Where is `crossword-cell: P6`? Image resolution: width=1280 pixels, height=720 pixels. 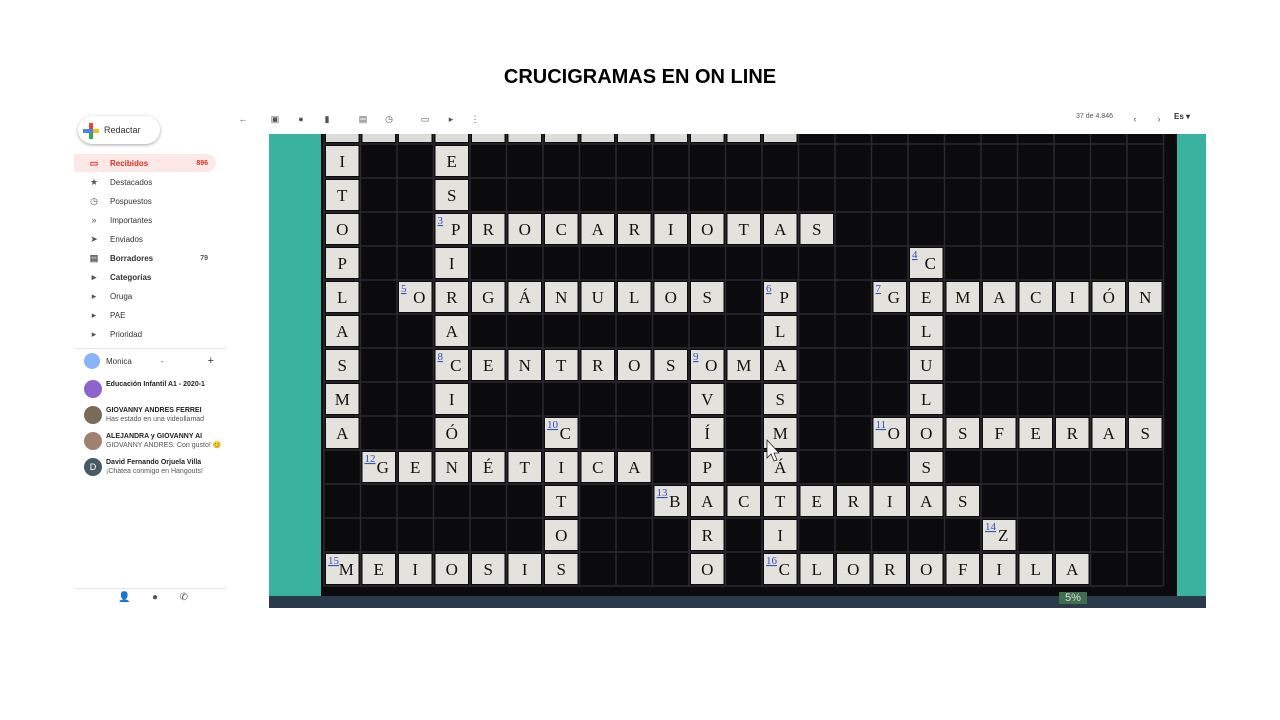
crossword-cell: P6 is located at coordinates (780, 297).